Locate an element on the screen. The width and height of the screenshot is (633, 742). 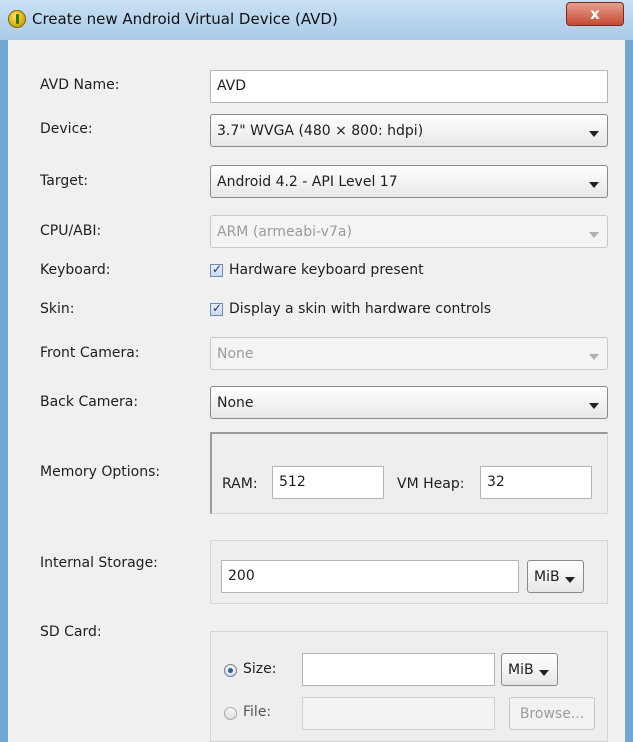
close-button: x is located at coordinates (595, 14).